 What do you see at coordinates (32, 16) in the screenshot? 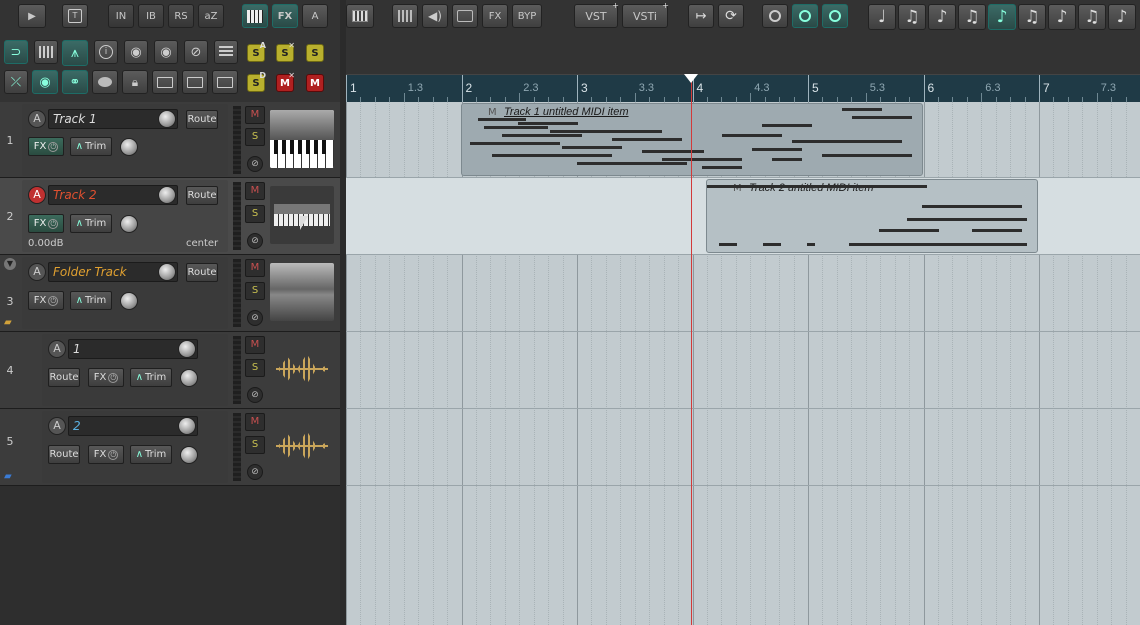
I see `transport-play-button: ▶` at bounding box center [32, 16].